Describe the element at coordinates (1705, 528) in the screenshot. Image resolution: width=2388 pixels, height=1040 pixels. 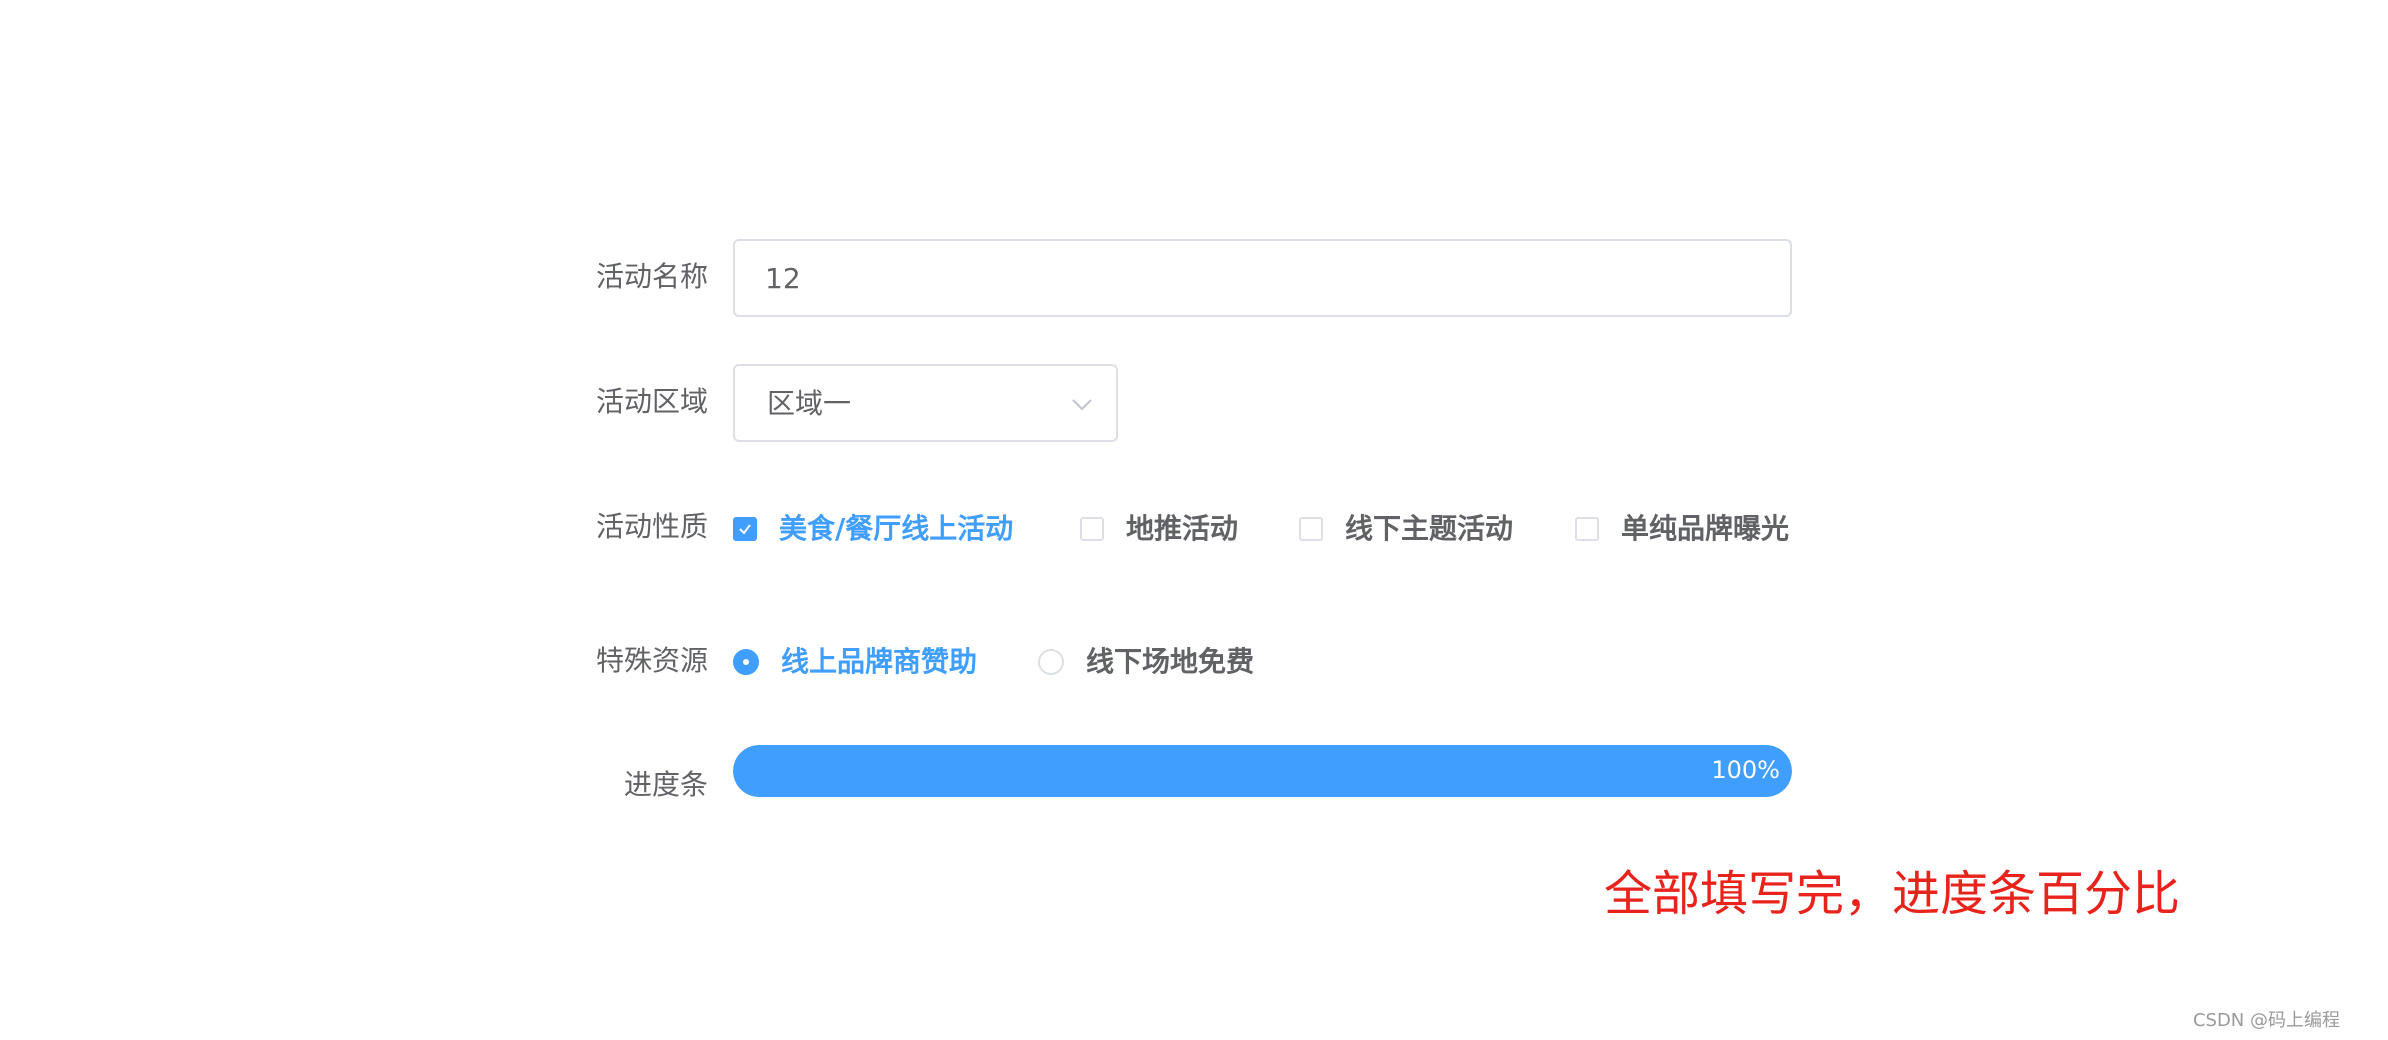
I see `checkbox-label: 单纯品牌曝光` at that location.